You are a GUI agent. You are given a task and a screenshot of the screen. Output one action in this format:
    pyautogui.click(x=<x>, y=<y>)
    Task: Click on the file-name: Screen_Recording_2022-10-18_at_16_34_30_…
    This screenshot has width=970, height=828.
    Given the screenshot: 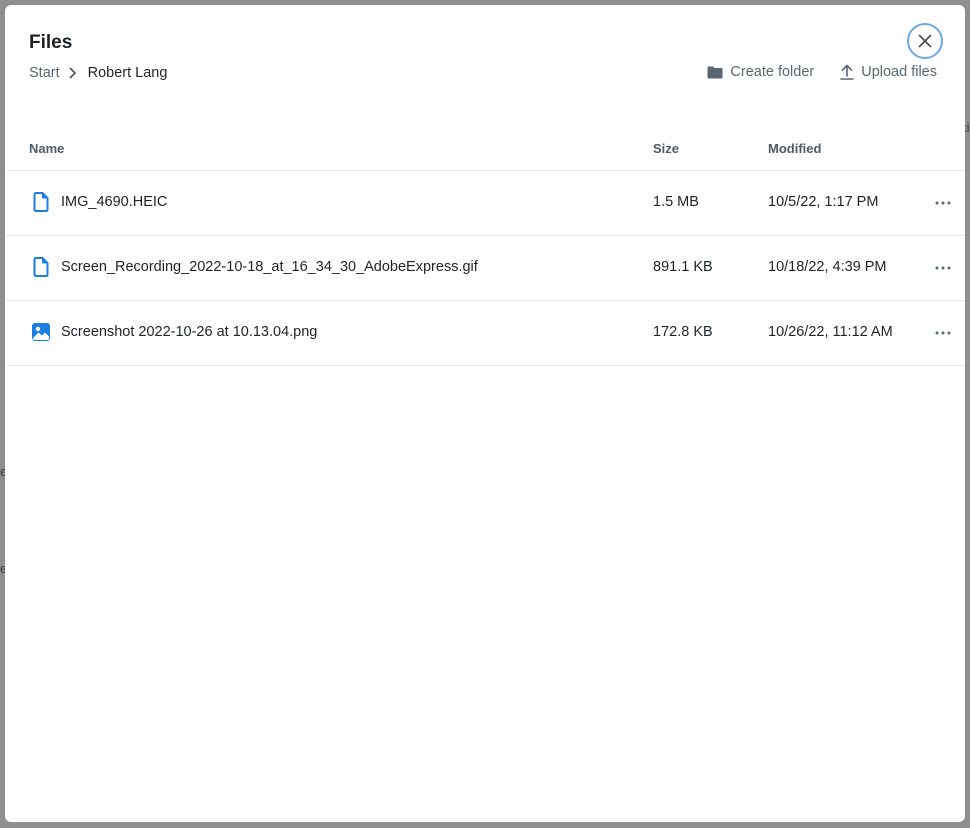 What is the action you would take?
    pyautogui.click(x=269, y=267)
    